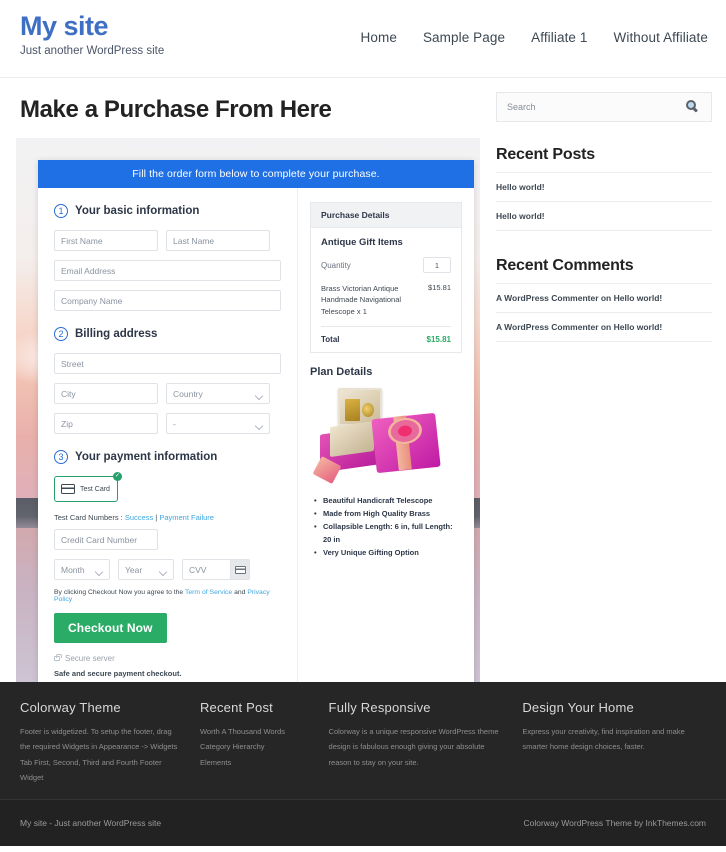  I want to click on test-numbers-failure-link: Payment Failure, so click(186, 517).